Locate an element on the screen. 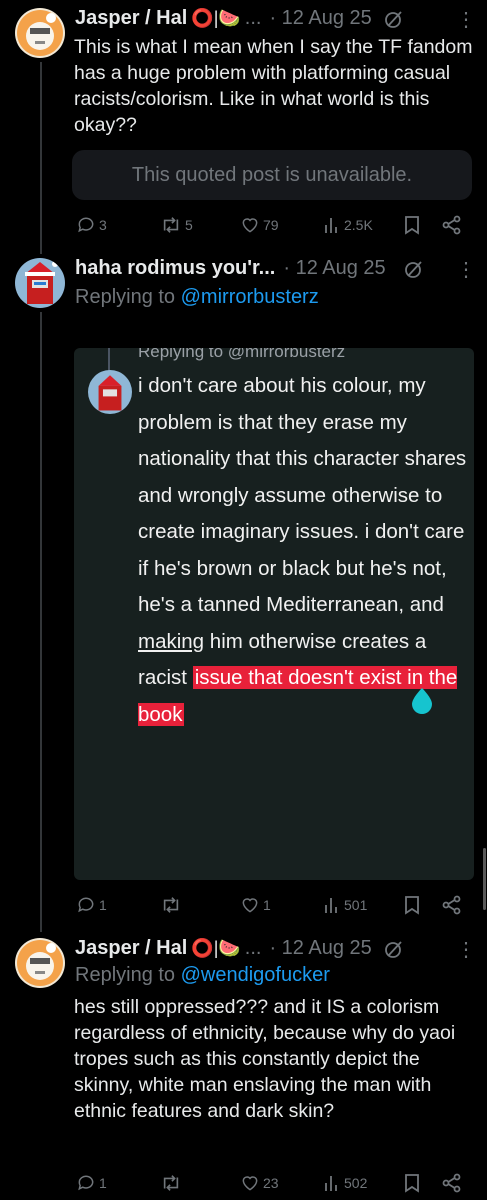 This screenshot has height=1200, width=487. like-button: 1 is located at coordinates (255, 905).